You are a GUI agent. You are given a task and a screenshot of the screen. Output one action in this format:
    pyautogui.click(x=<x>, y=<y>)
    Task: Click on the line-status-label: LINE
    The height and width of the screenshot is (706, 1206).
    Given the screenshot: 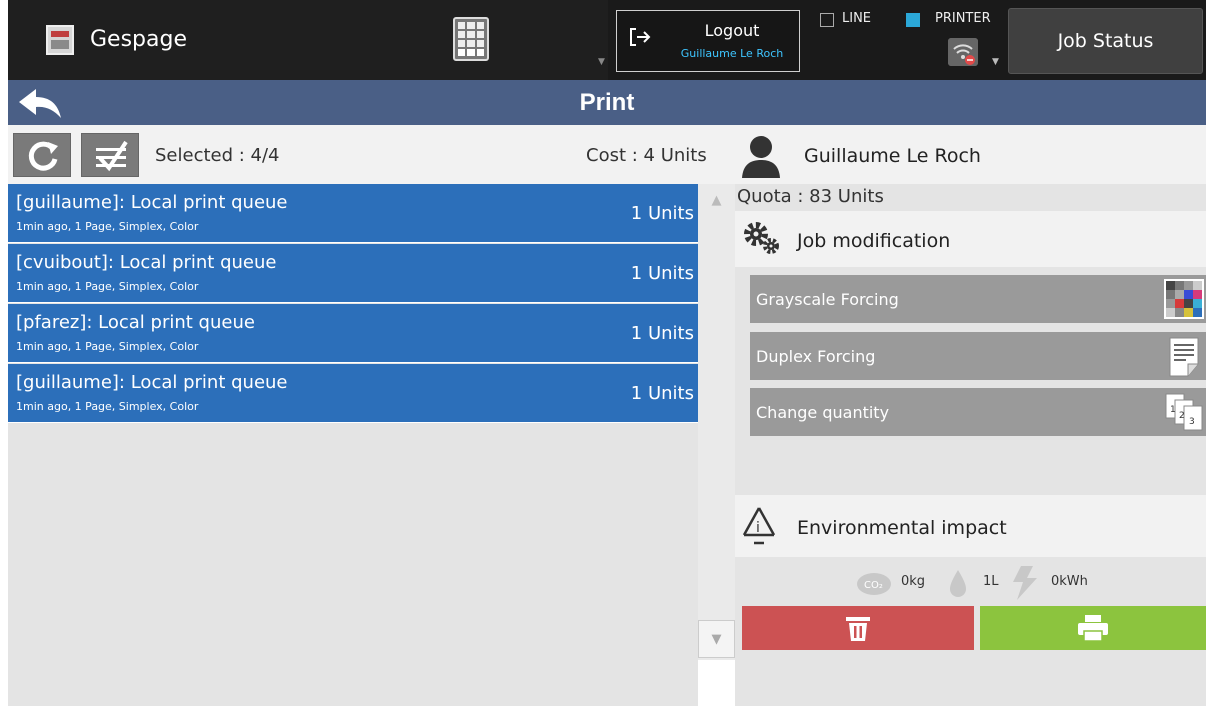 What is the action you would take?
    pyautogui.click(x=857, y=18)
    